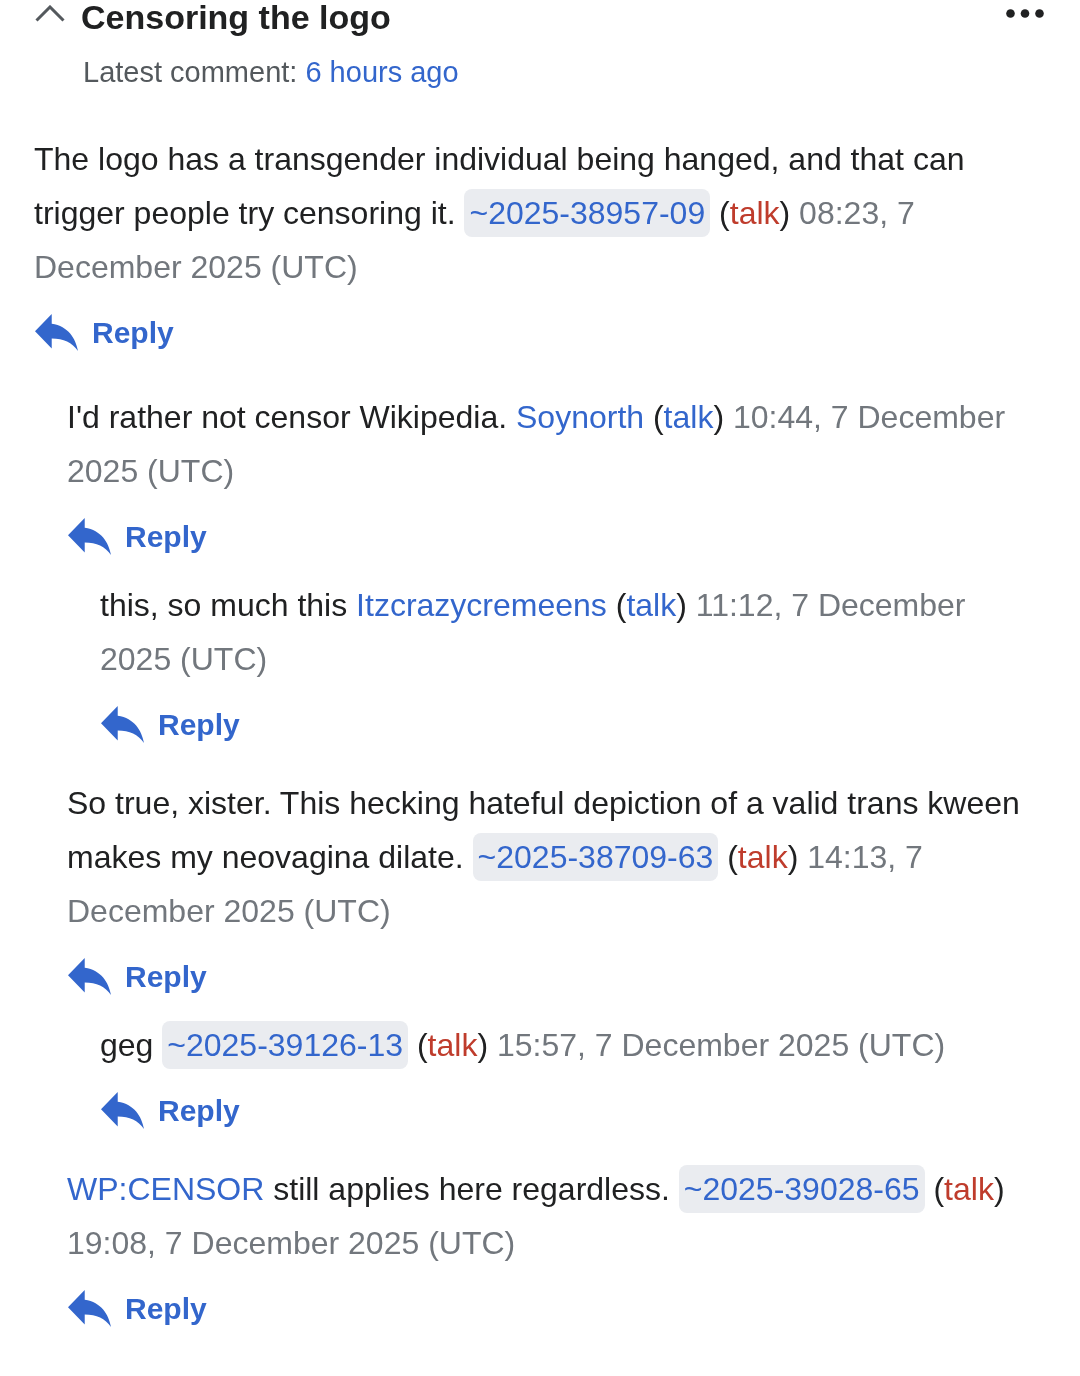 Image resolution: width=1080 pixels, height=1376 pixels. What do you see at coordinates (271, 72) in the screenshot?
I see `latest-comment-info: Latest comment: 6 hours ago` at bounding box center [271, 72].